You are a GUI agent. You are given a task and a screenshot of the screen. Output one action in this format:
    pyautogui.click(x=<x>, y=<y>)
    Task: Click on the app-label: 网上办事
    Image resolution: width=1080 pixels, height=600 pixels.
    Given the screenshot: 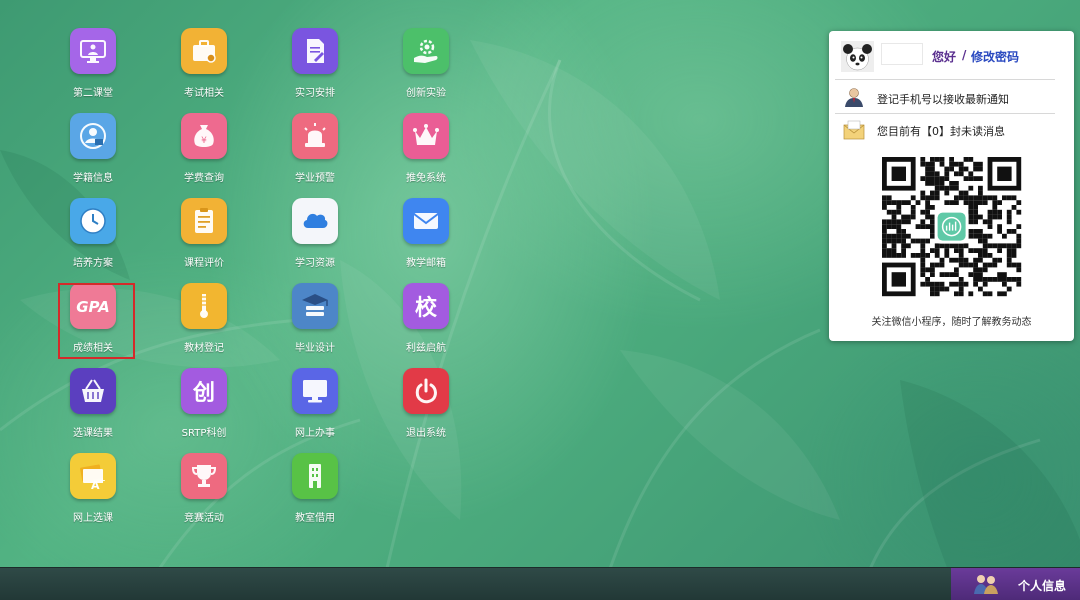 What is the action you would take?
    pyautogui.click(x=315, y=433)
    